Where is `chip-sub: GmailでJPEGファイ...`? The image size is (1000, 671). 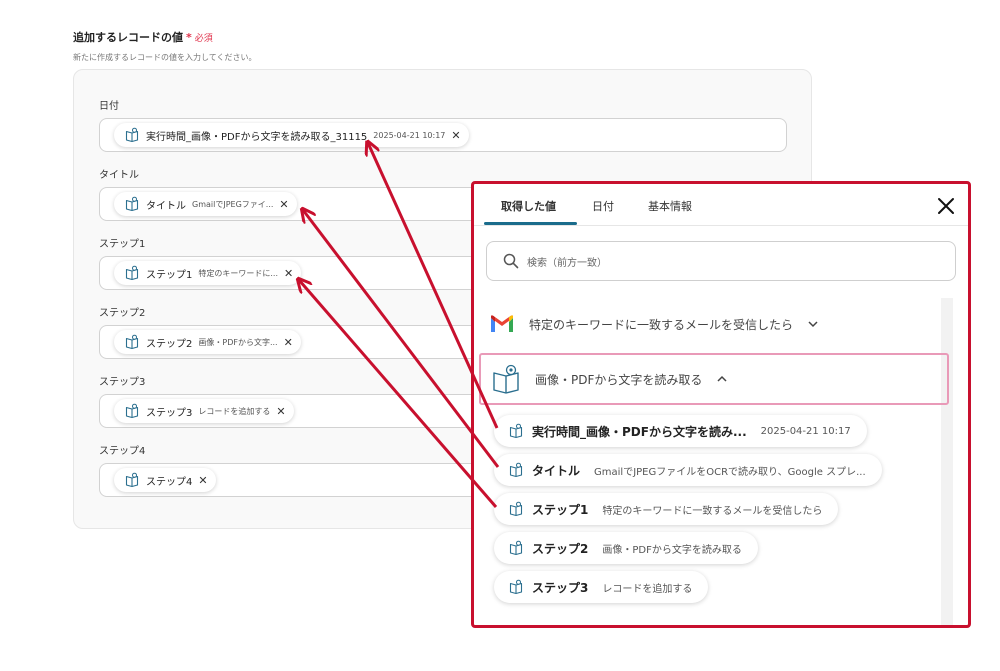 chip-sub: GmailでJPEGファイ... is located at coordinates (233, 204).